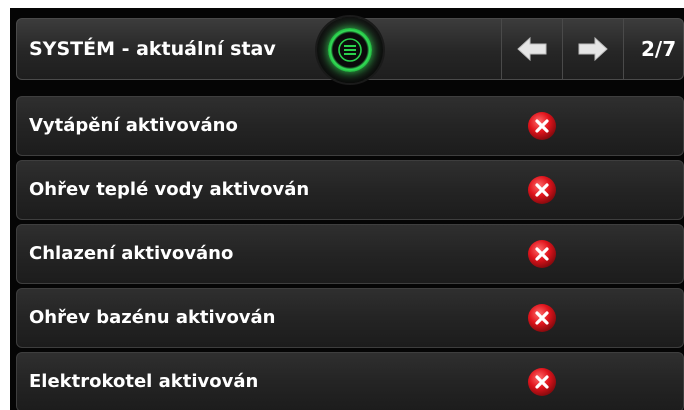 The image size is (684, 410). I want to click on status-row-heating: Vytápění aktivováno, so click(350, 126).